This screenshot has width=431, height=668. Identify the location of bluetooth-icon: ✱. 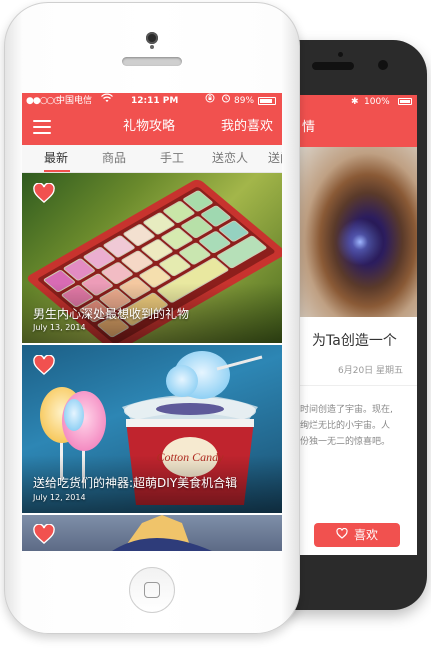
(355, 102).